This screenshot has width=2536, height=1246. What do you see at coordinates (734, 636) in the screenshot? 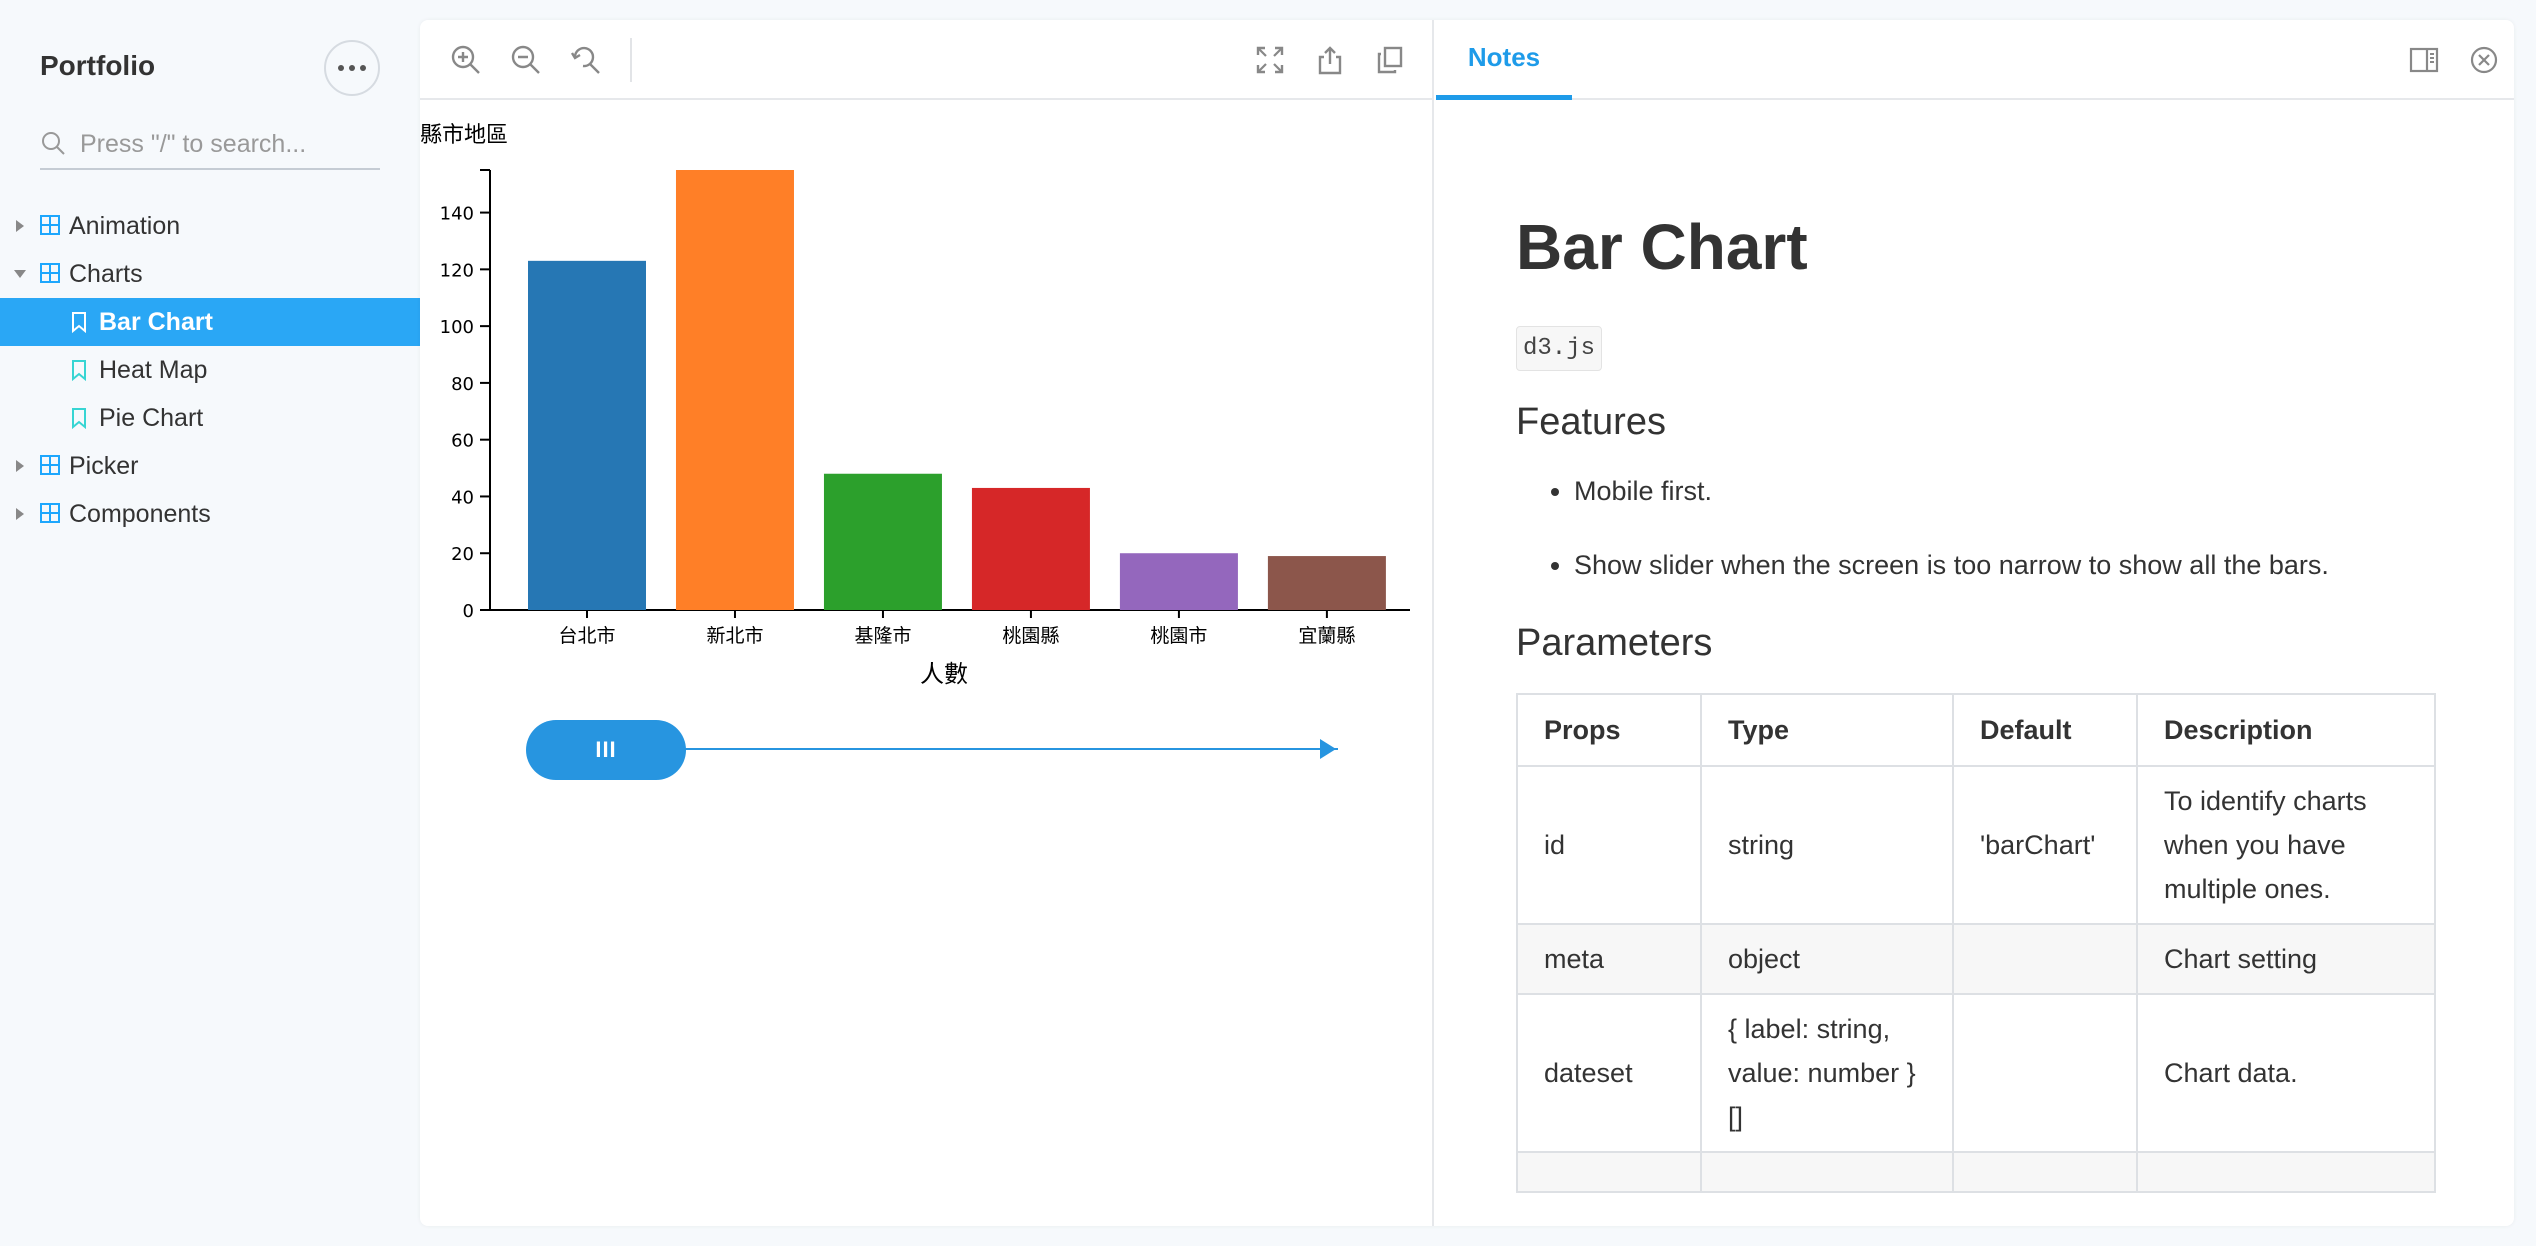
I see `x-tick-label: 新北市` at bounding box center [734, 636].